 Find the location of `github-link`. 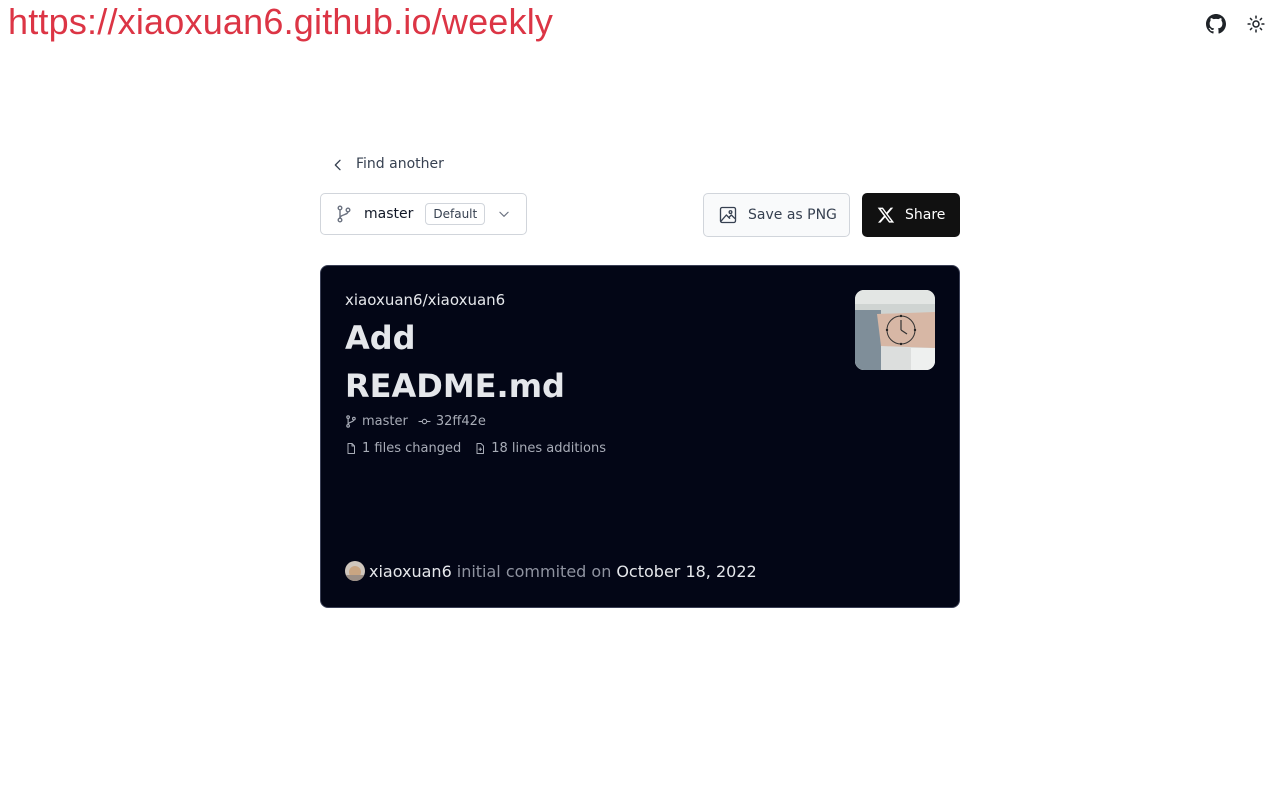

github-link is located at coordinates (1216, 24).